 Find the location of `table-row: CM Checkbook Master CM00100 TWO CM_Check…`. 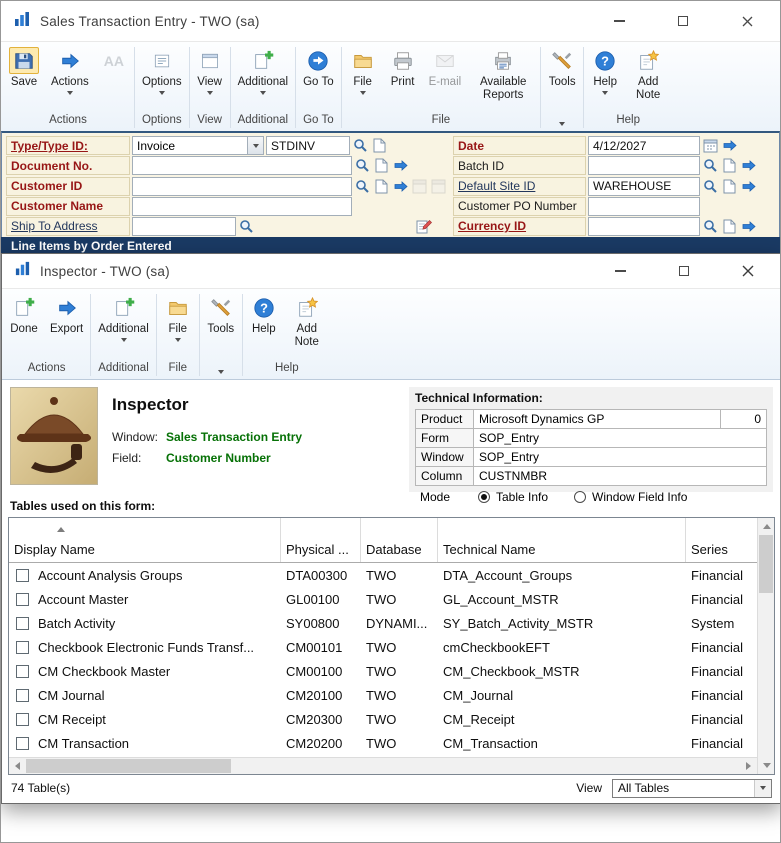

table-row: CM Checkbook Master CM00100 TWO CM_Check… is located at coordinates (383, 671).